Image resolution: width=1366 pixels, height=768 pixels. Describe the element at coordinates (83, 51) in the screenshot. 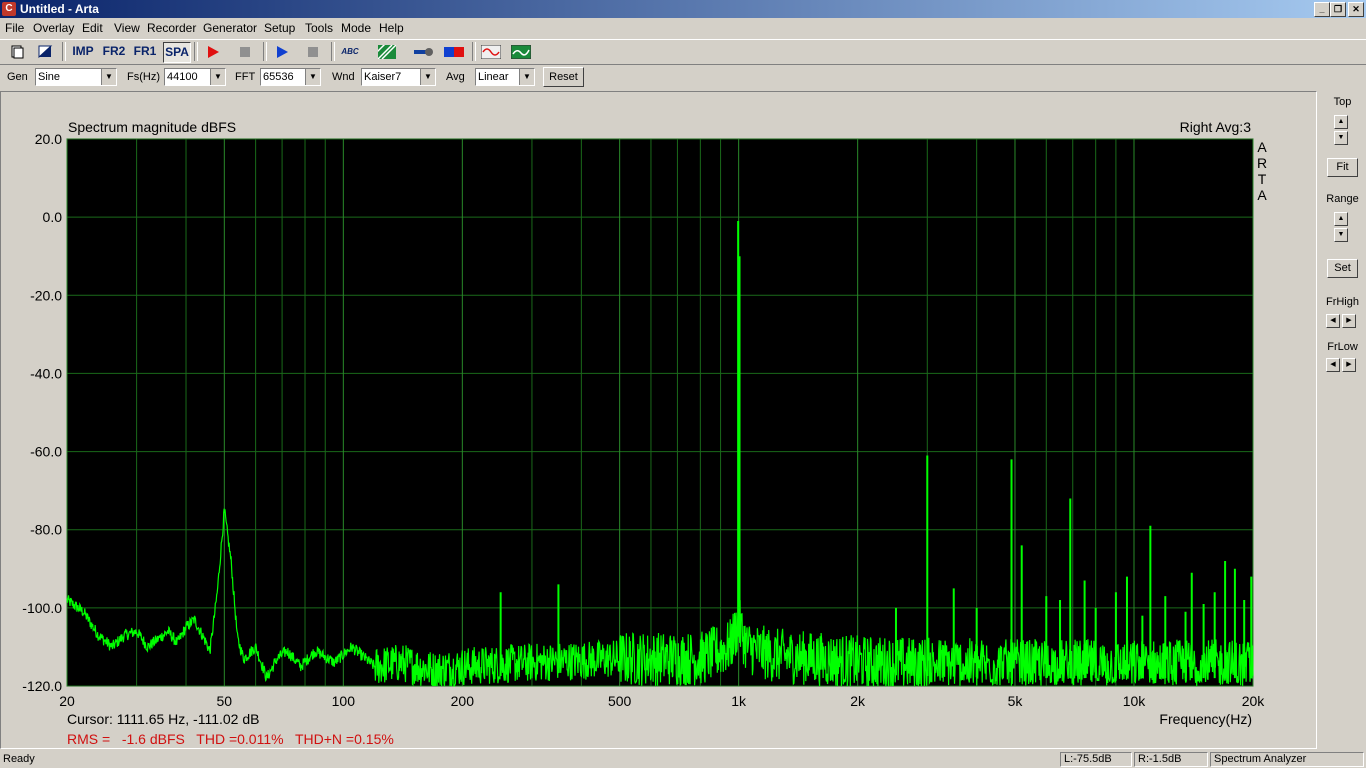

I see `imp-mode-button: IMP` at that location.